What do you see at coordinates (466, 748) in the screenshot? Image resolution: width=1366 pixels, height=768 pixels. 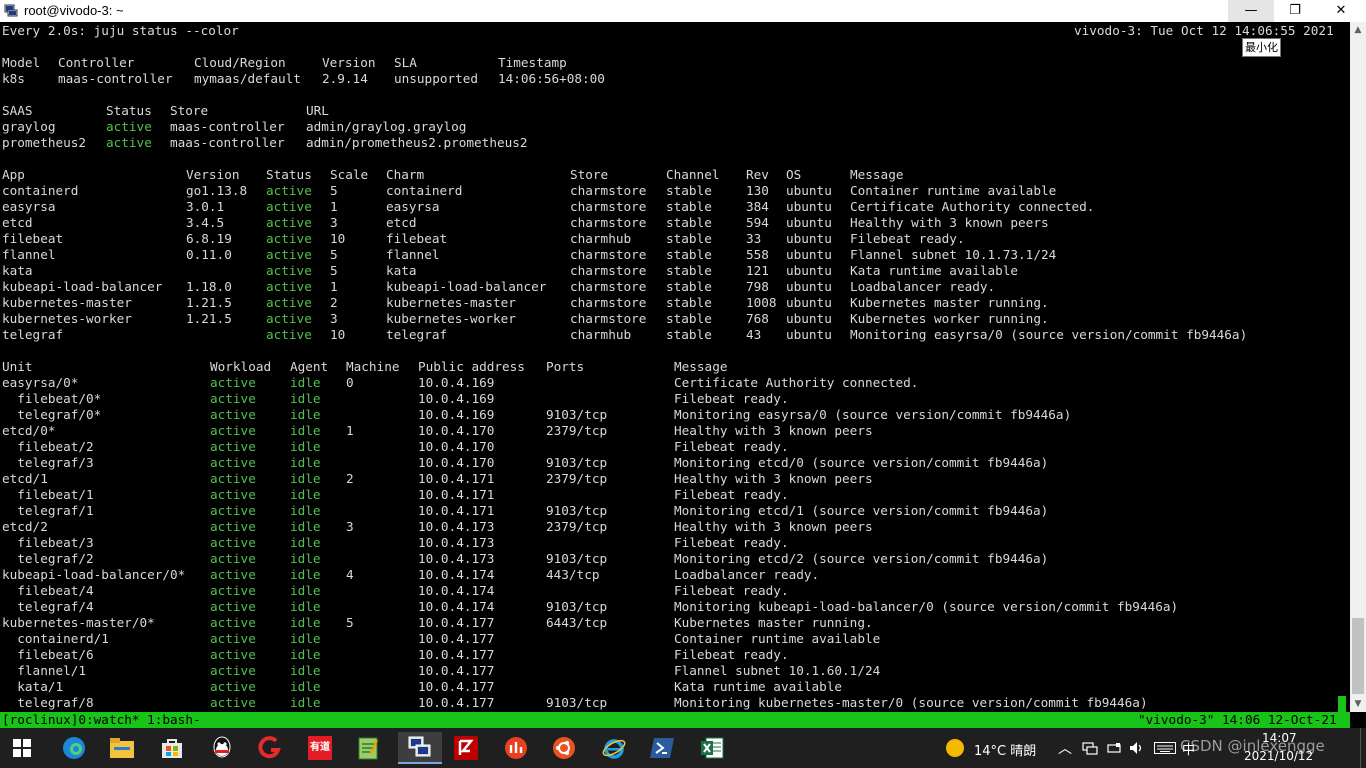 I see `filezilla-icon` at bounding box center [466, 748].